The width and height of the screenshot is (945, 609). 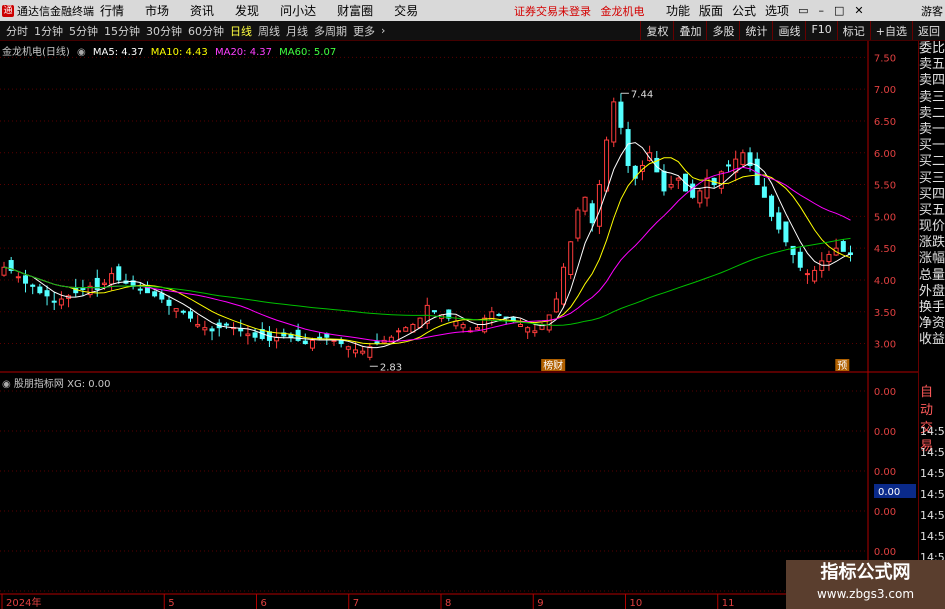 What do you see at coordinates (62, 384) in the screenshot?
I see `indicator-label: 股朋指标网 XG: 0.00` at bounding box center [62, 384].